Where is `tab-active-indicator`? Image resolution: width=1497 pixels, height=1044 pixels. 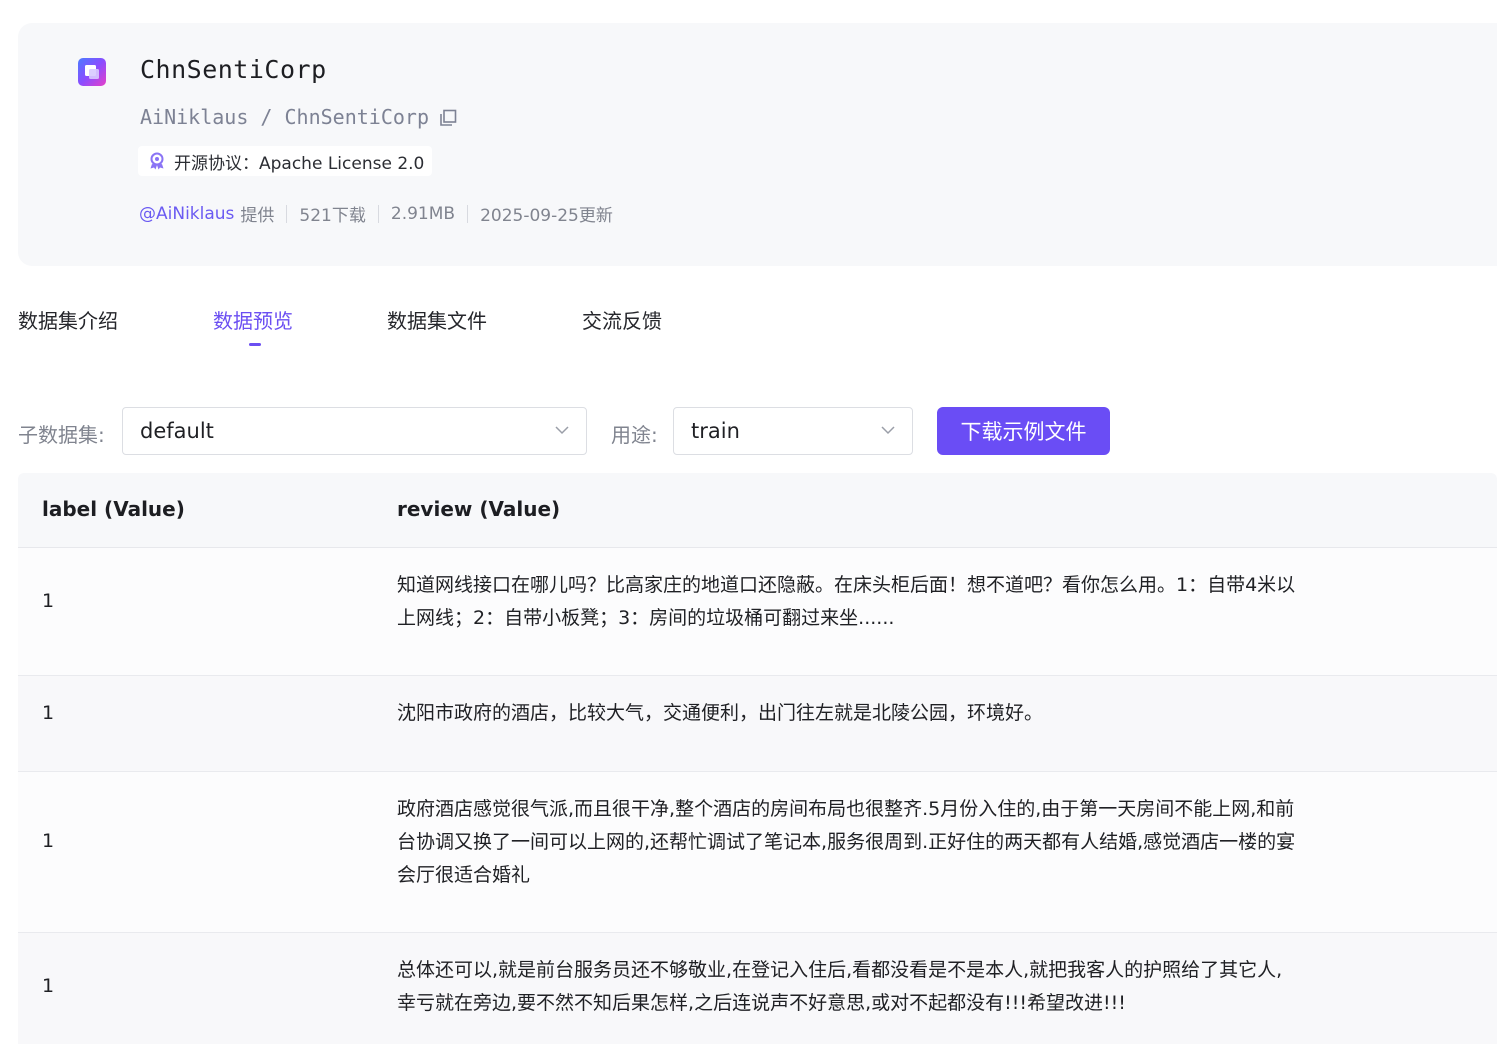
tab-active-indicator is located at coordinates (255, 344).